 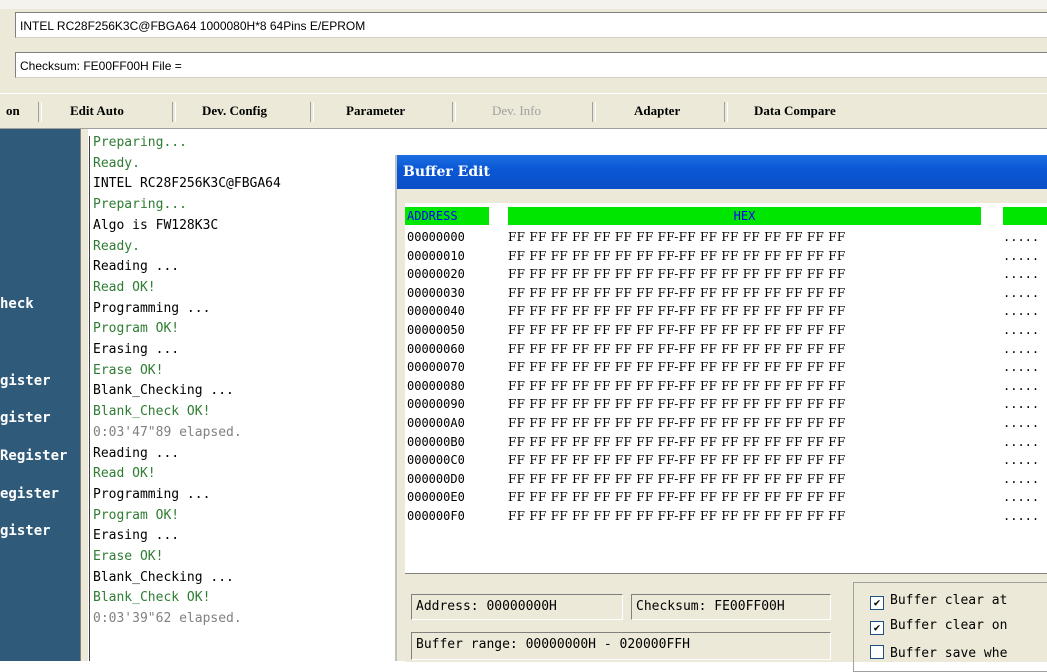 I want to click on checksum-info-field: Checksum: FE00FF00H File =, so click(x=531, y=65).